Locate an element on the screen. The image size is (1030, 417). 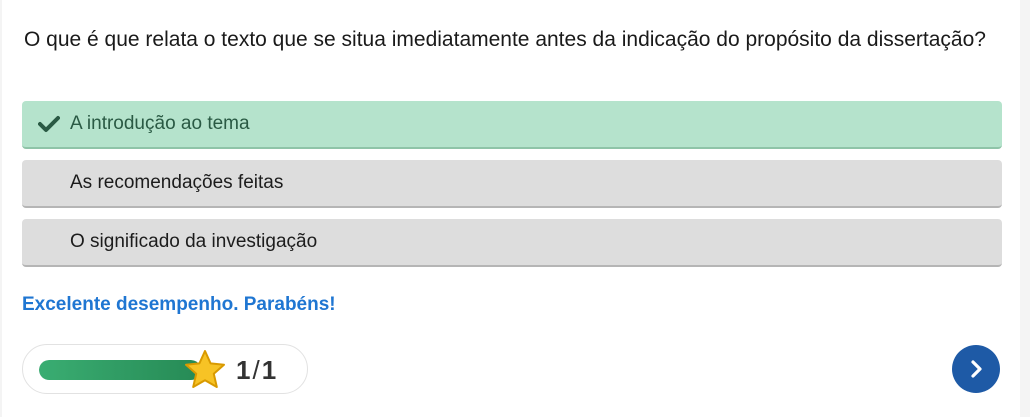
check-icon is located at coordinates (49, 124).